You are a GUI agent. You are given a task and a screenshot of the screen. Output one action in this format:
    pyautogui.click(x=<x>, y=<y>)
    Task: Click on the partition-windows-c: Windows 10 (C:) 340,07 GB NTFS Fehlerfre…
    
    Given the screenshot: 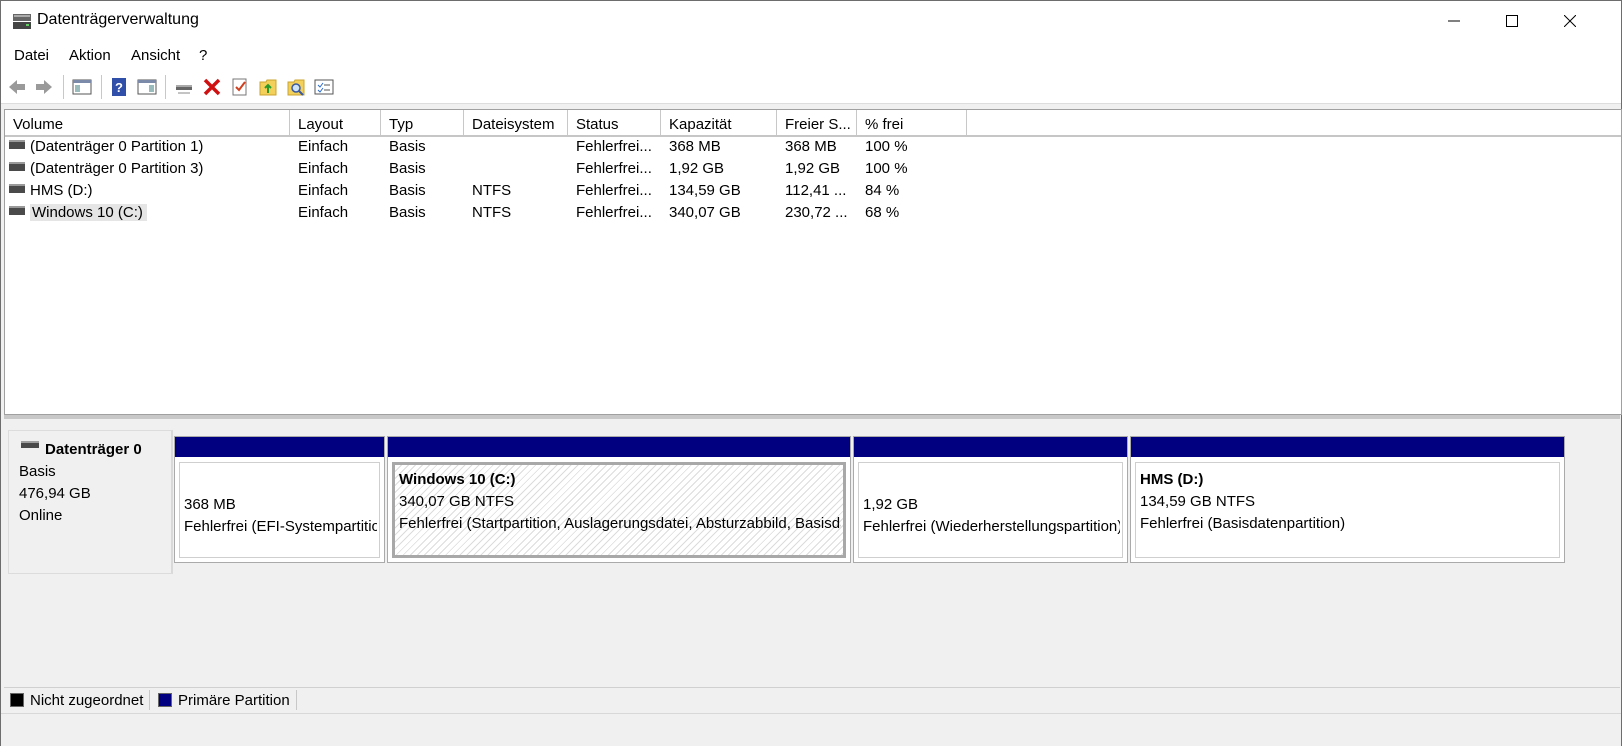 What is the action you would take?
    pyautogui.click(x=619, y=499)
    